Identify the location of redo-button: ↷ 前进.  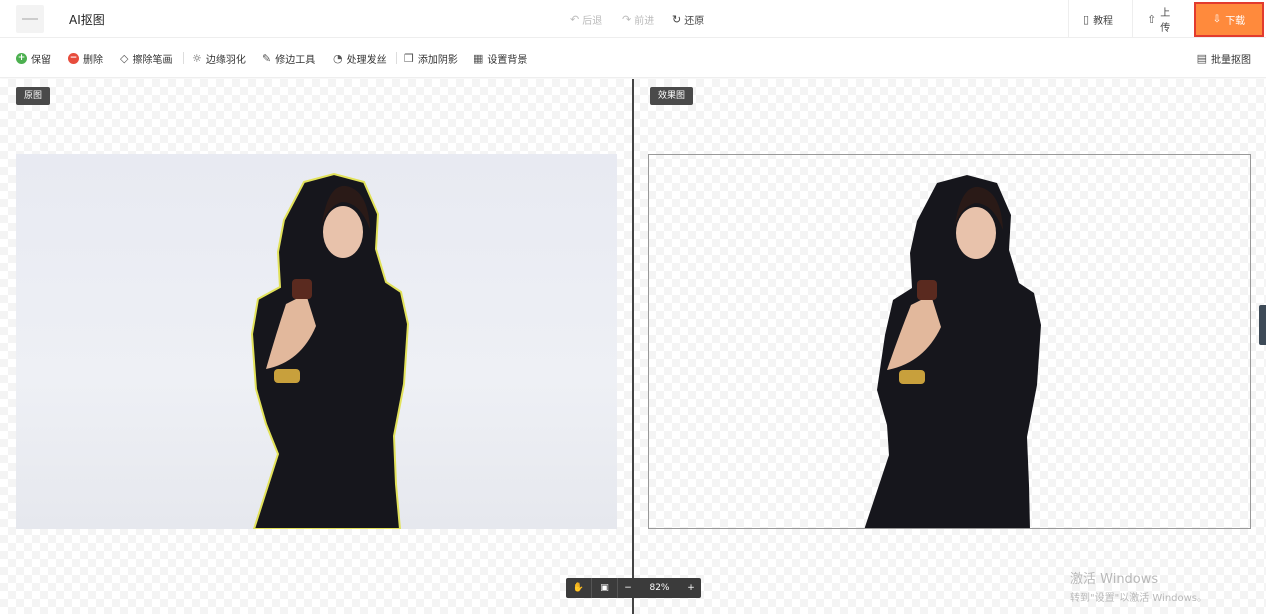
(638, 19).